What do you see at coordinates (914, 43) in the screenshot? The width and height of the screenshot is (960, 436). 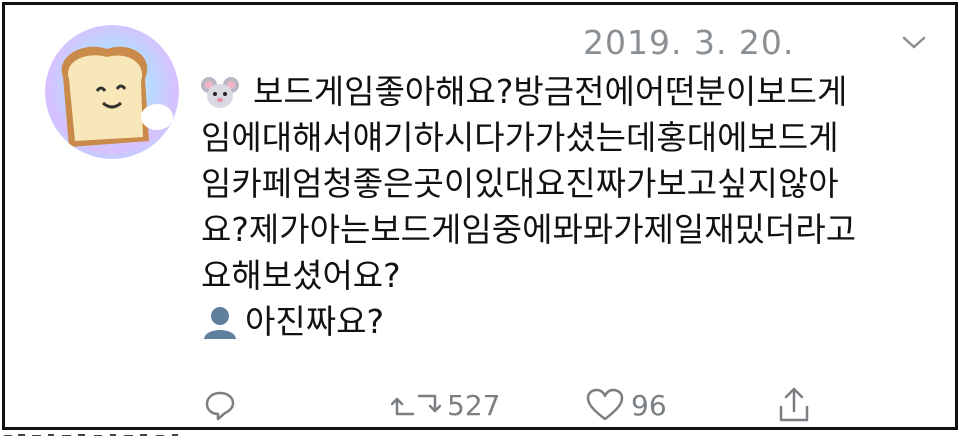 I see `chevron-down-icon` at bounding box center [914, 43].